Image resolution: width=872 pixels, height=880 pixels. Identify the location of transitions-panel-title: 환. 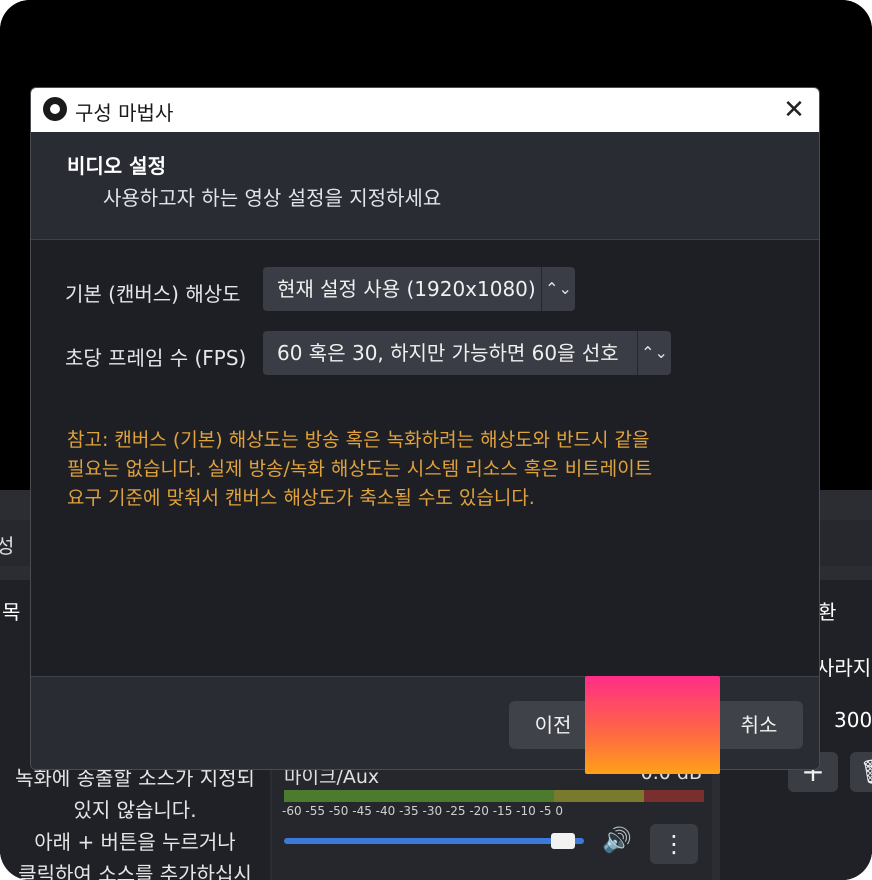
(827, 612).